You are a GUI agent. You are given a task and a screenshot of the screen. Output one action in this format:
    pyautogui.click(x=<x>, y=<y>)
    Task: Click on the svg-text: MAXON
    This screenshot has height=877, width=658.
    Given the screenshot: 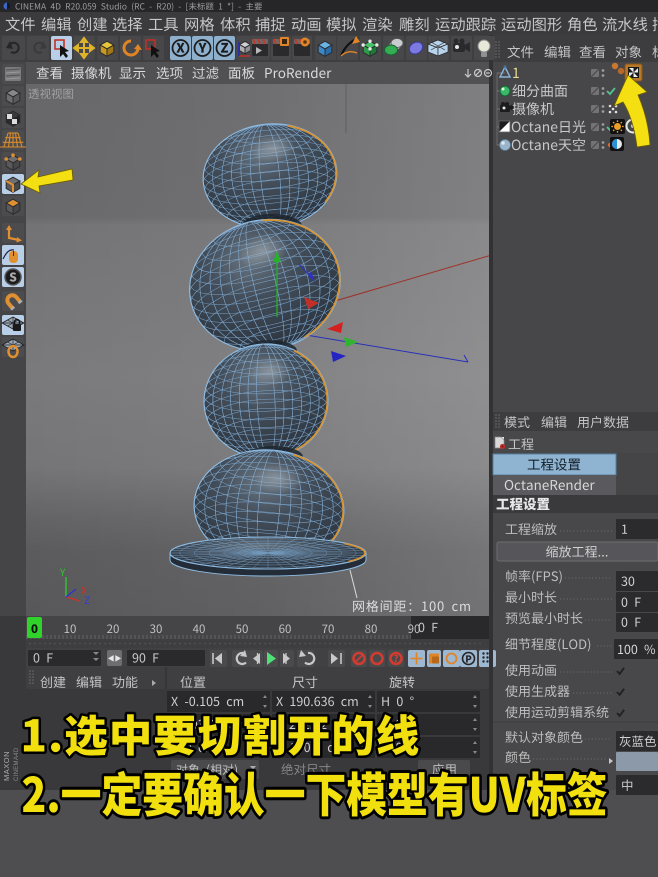 What is the action you would take?
    pyautogui.click(x=6, y=766)
    